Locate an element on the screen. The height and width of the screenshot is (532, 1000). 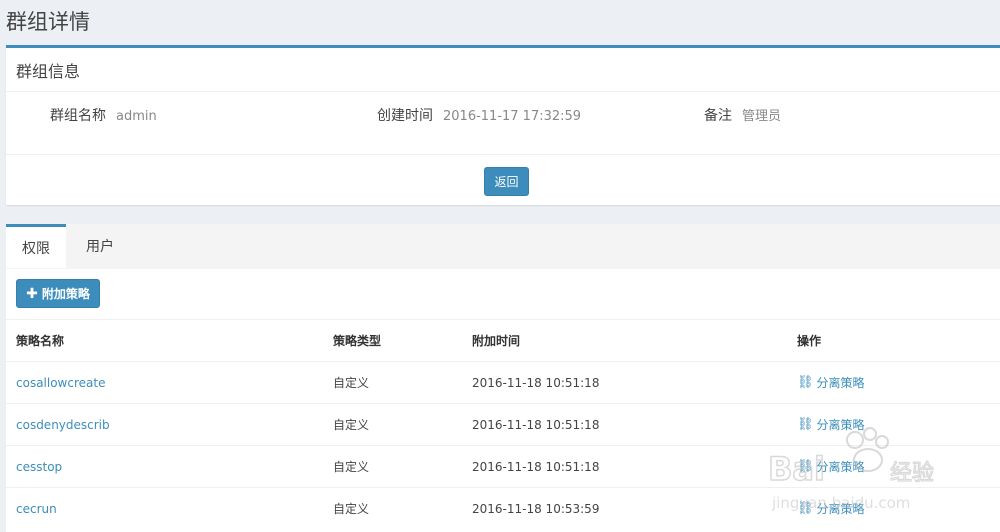
group-name-label: 群组名称 is located at coordinates (78, 116).